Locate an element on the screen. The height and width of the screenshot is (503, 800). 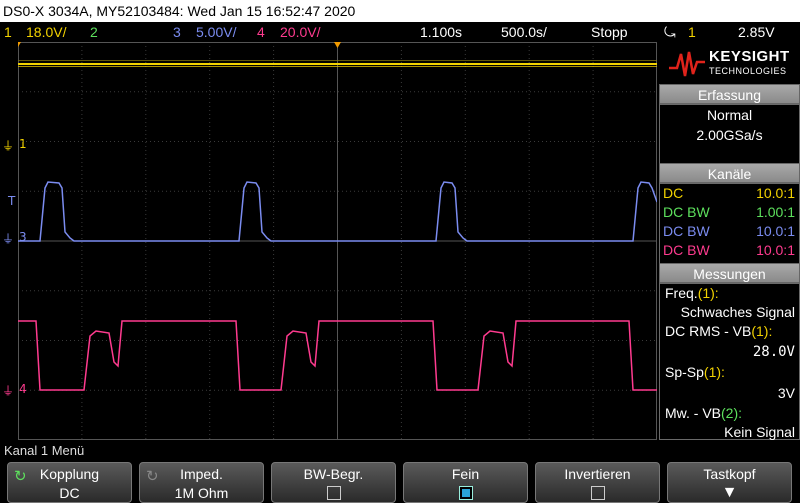
softkey-kopplung: ↻ Kopplung DC is located at coordinates (69, 482).